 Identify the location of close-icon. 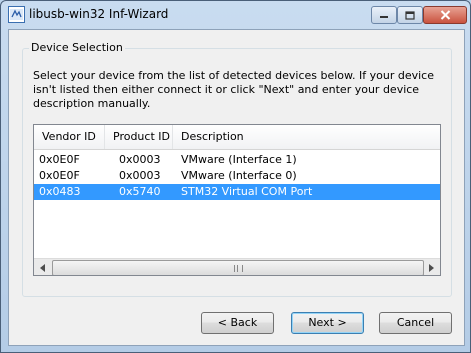
(445, 15).